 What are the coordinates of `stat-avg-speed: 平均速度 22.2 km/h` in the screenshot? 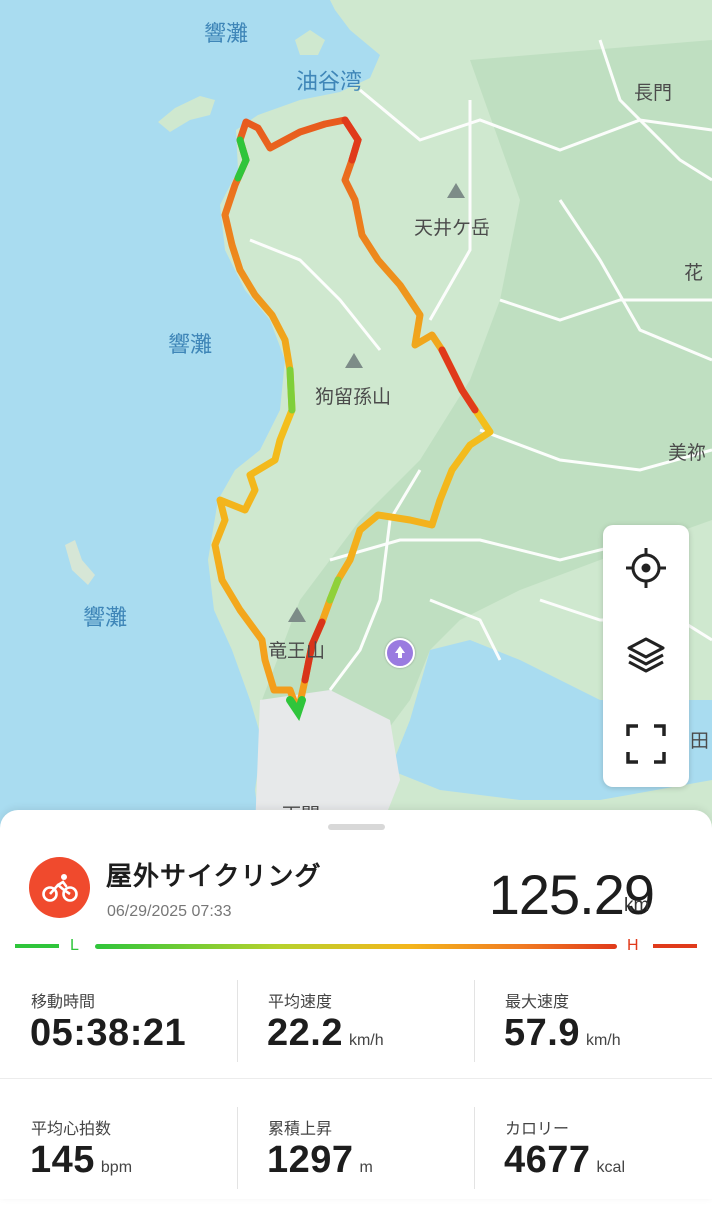 It's located at (355, 1029).